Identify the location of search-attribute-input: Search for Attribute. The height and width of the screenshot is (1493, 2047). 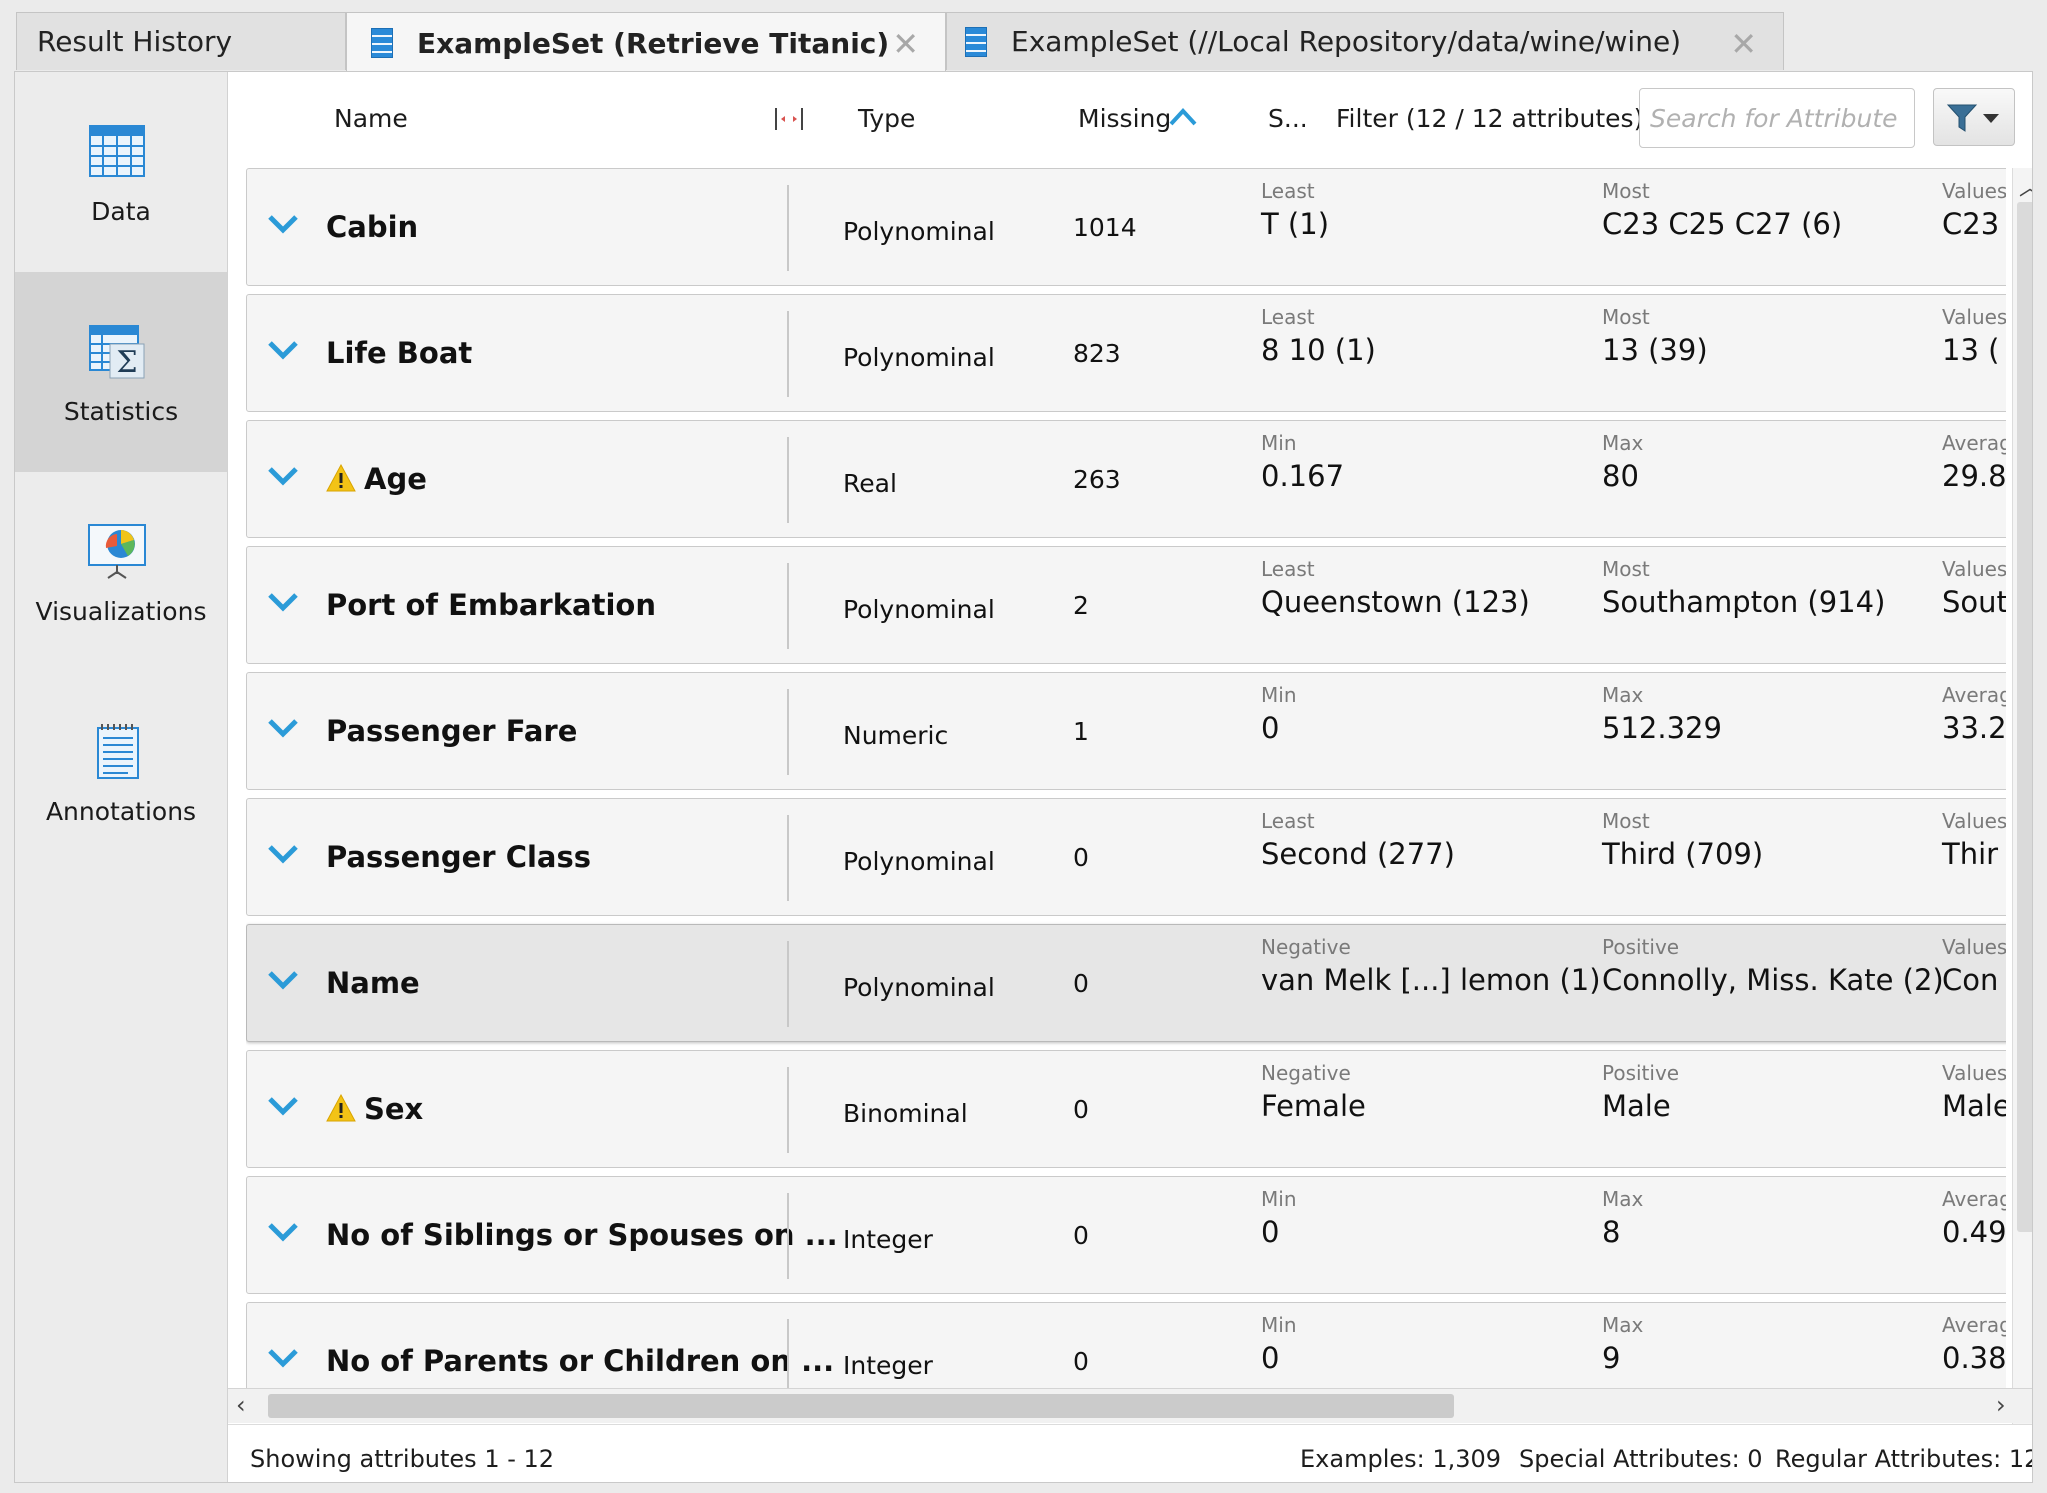
(1777, 118).